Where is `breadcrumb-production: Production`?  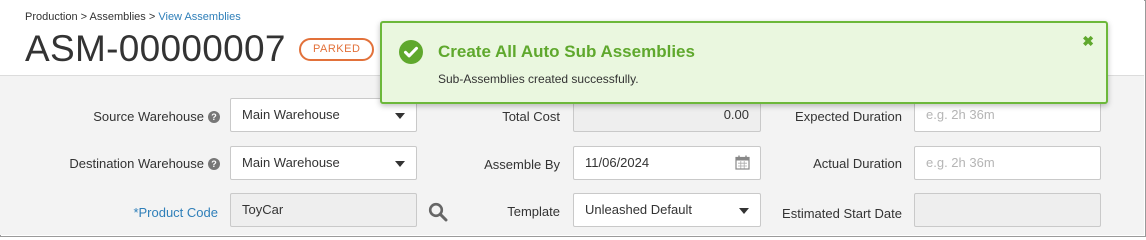 breadcrumb-production: Production is located at coordinates (51, 17).